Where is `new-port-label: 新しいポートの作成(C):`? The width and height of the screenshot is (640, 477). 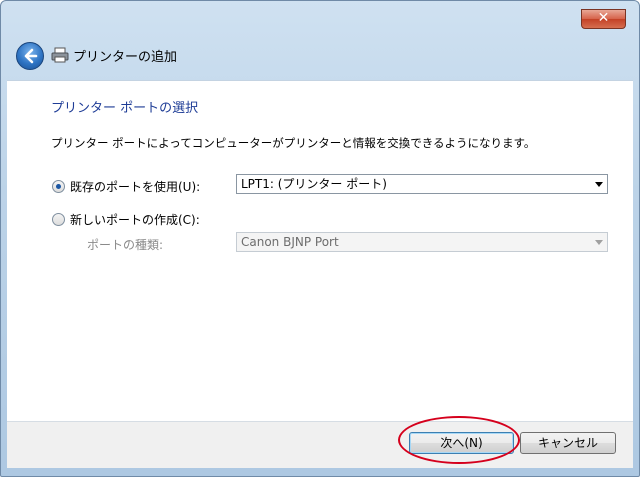
new-port-label: 新しいポートの作成(C): is located at coordinates (135, 220).